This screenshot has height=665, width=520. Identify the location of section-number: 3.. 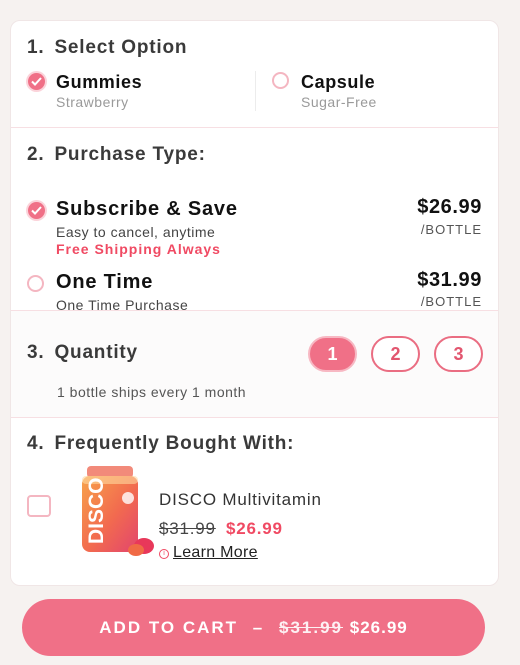
(36, 352).